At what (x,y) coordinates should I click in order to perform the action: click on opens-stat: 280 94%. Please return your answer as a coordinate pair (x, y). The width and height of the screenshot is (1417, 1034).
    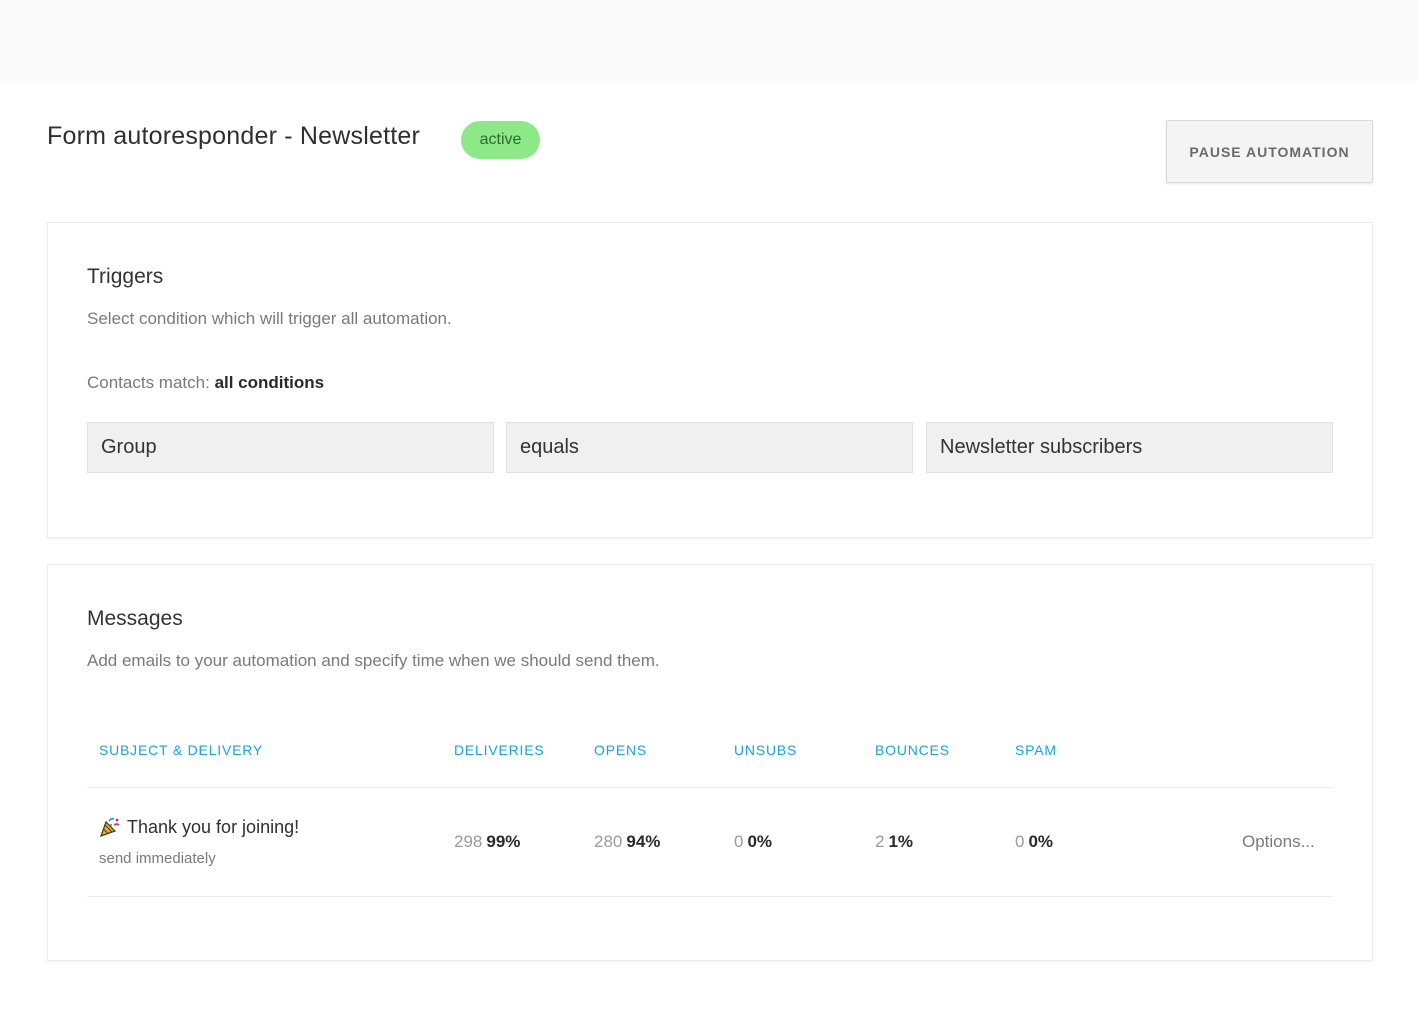
    Looking at the image, I should click on (627, 842).